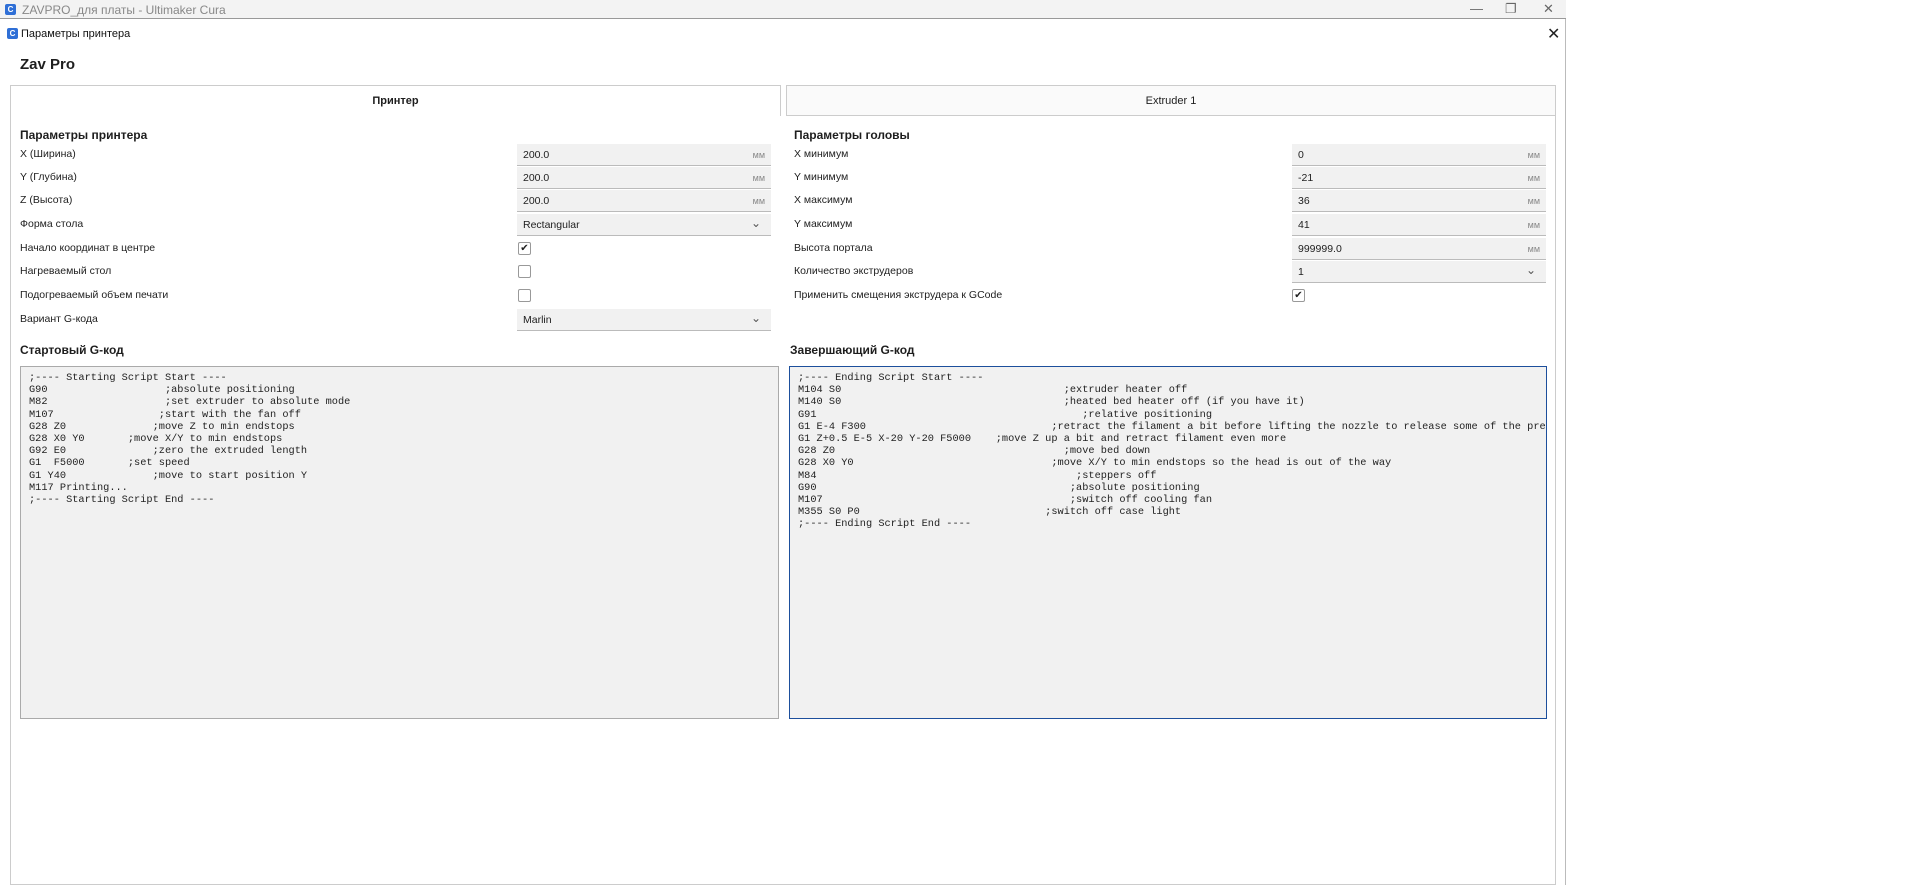  What do you see at coordinates (59, 319) in the screenshot?
I see `gcode-flavor-label: Вариант G-кода` at bounding box center [59, 319].